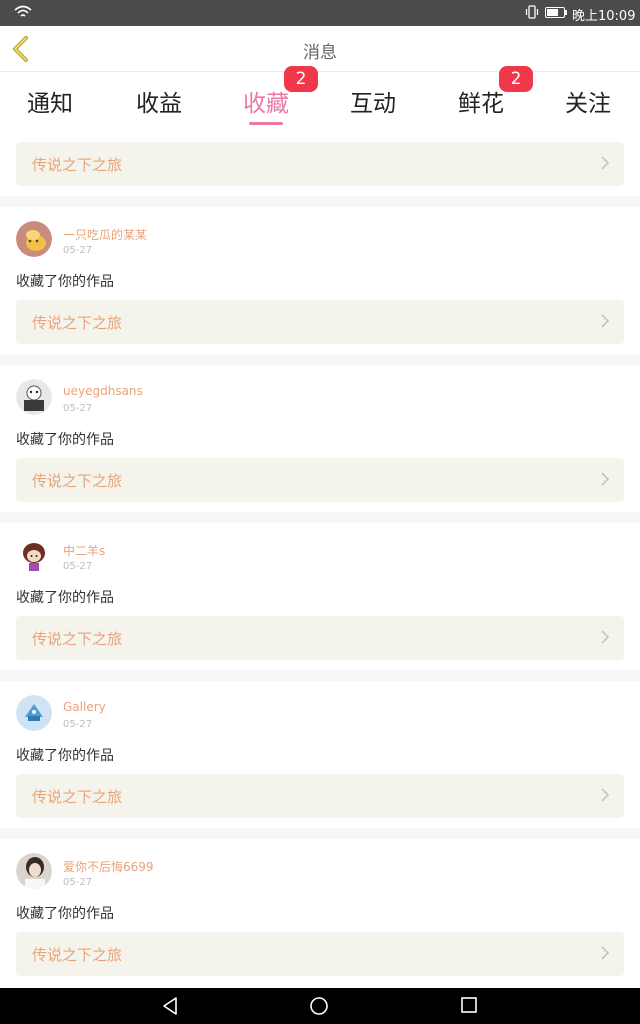  Describe the element at coordinates (532, 12) in the screenshot. I see `vibrate-icon` at that location.